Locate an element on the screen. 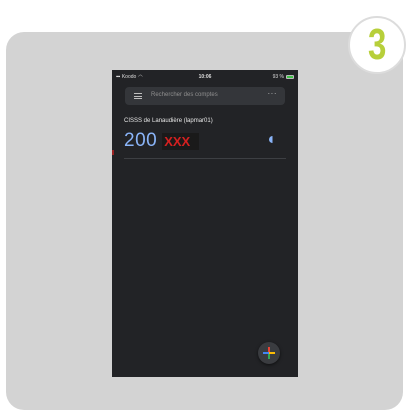 This screenshot has height=414, width=409. search-bar: Rechercher des comptes ··· is located at coordinates (205, 96).